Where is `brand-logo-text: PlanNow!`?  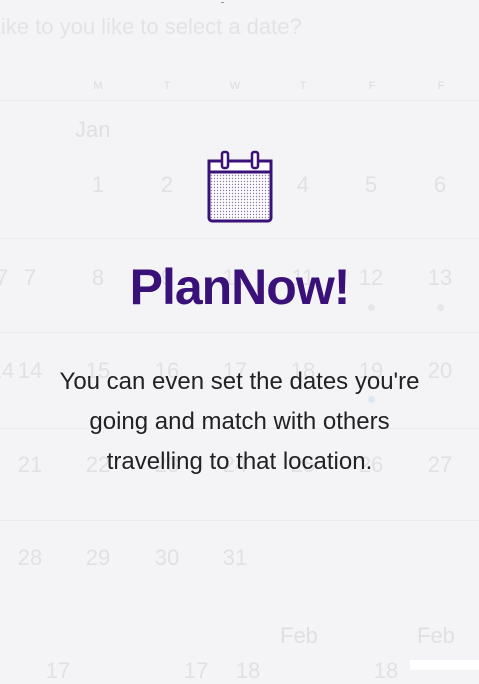 brand-logo-text: PlanNow! is located at coordinates (240, 287).